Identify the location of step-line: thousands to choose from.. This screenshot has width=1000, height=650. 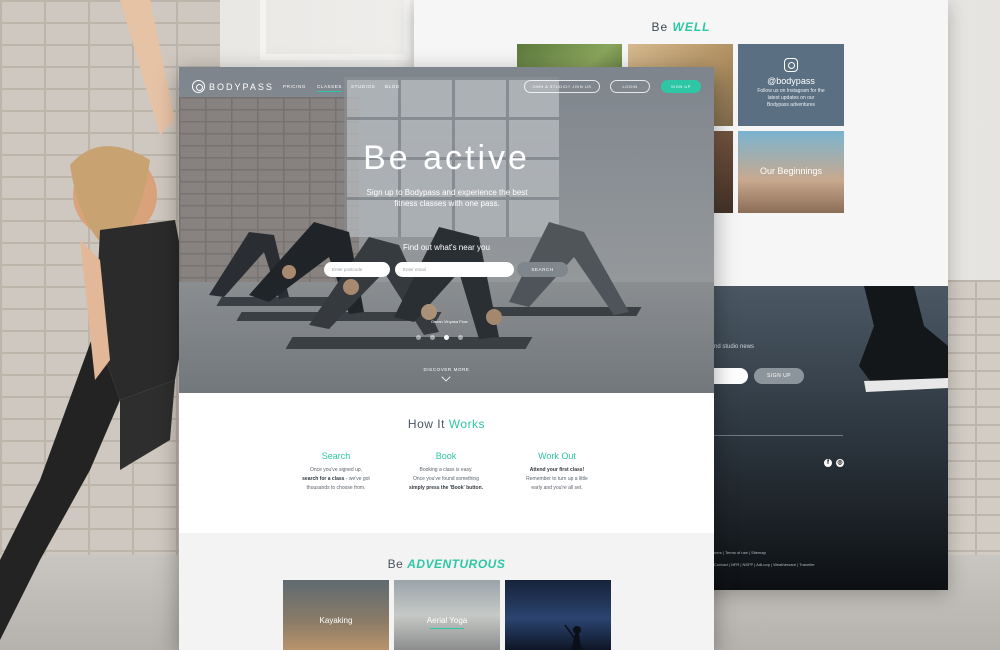
(336, 488).